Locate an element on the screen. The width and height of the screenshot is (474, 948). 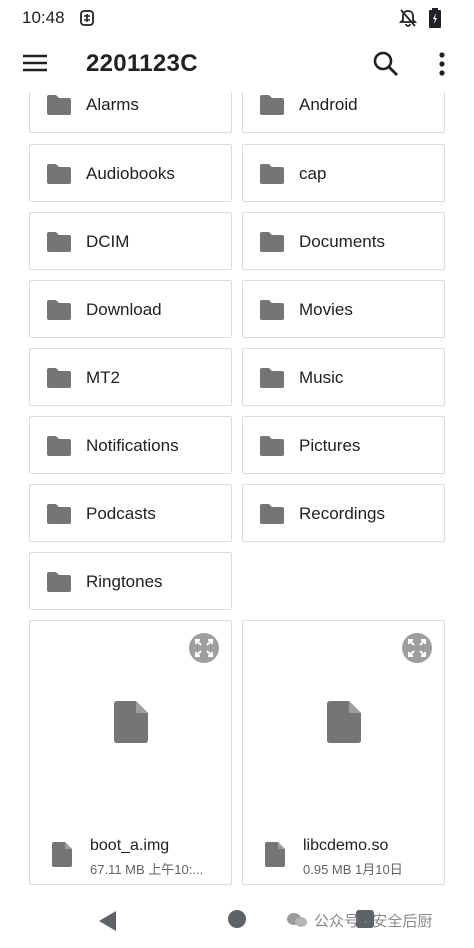
directory-label: Pictures is located at coordinates (330, 445).